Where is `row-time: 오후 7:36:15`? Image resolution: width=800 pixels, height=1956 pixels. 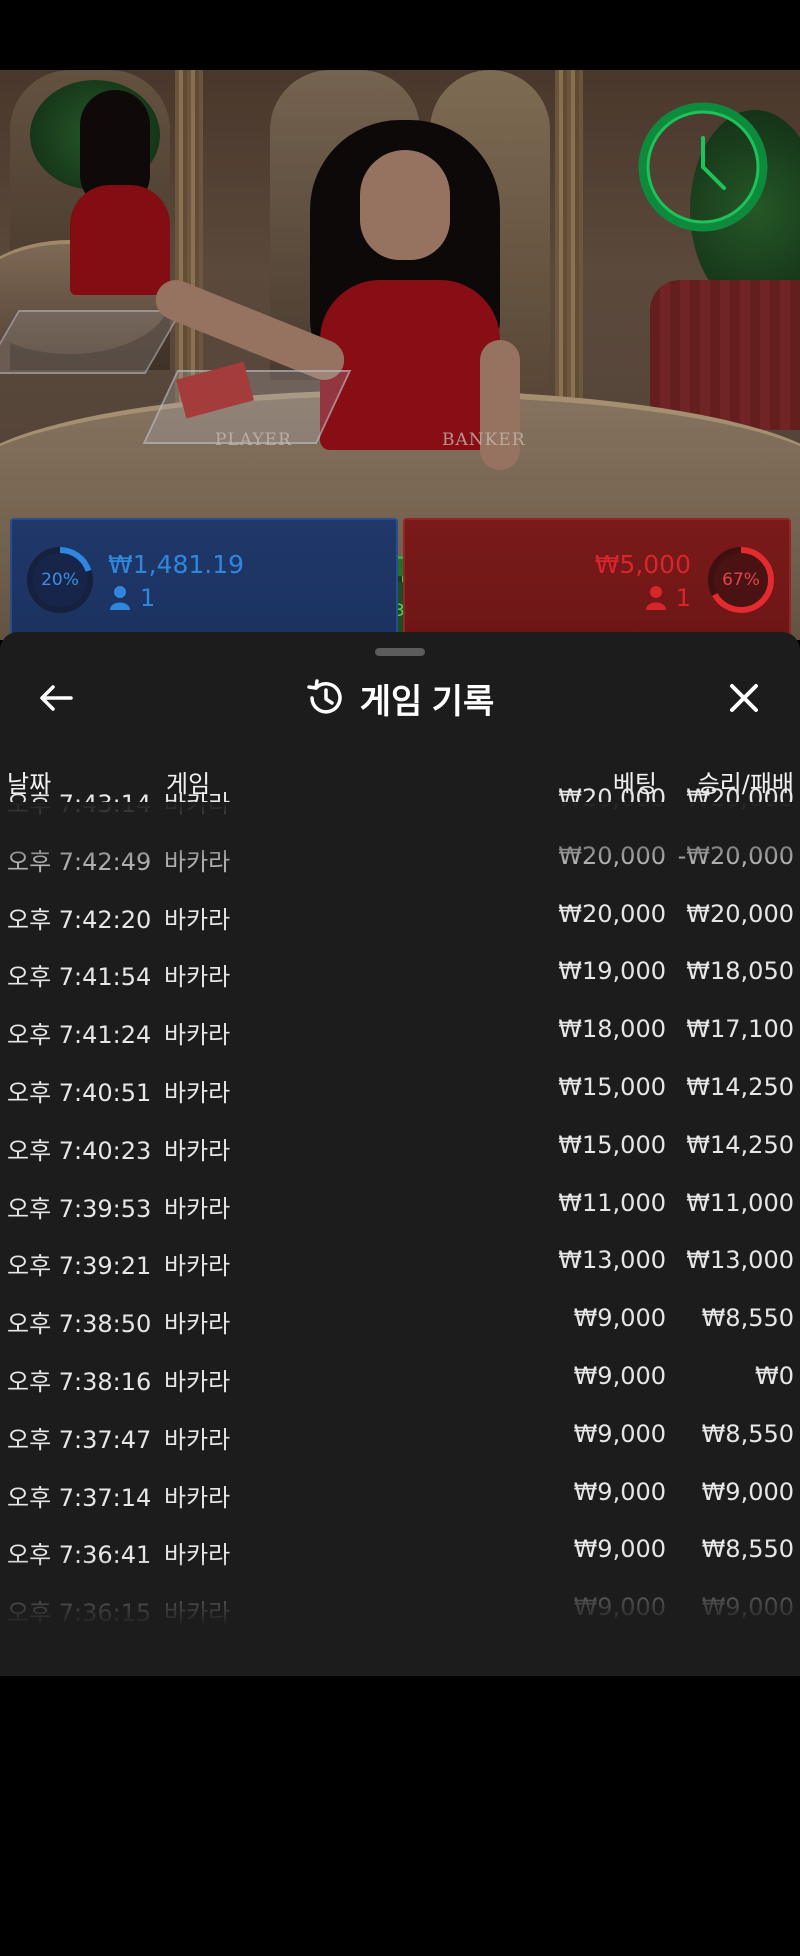
row-time: 오후 7:36:15 is located at coordinates (79, 1613).